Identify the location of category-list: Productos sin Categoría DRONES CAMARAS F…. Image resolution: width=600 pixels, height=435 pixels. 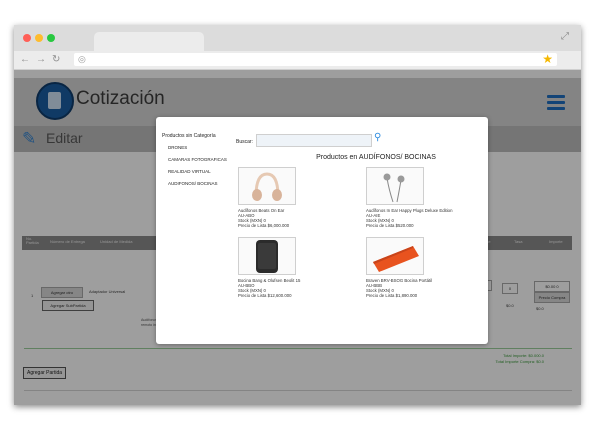
(199, 163).